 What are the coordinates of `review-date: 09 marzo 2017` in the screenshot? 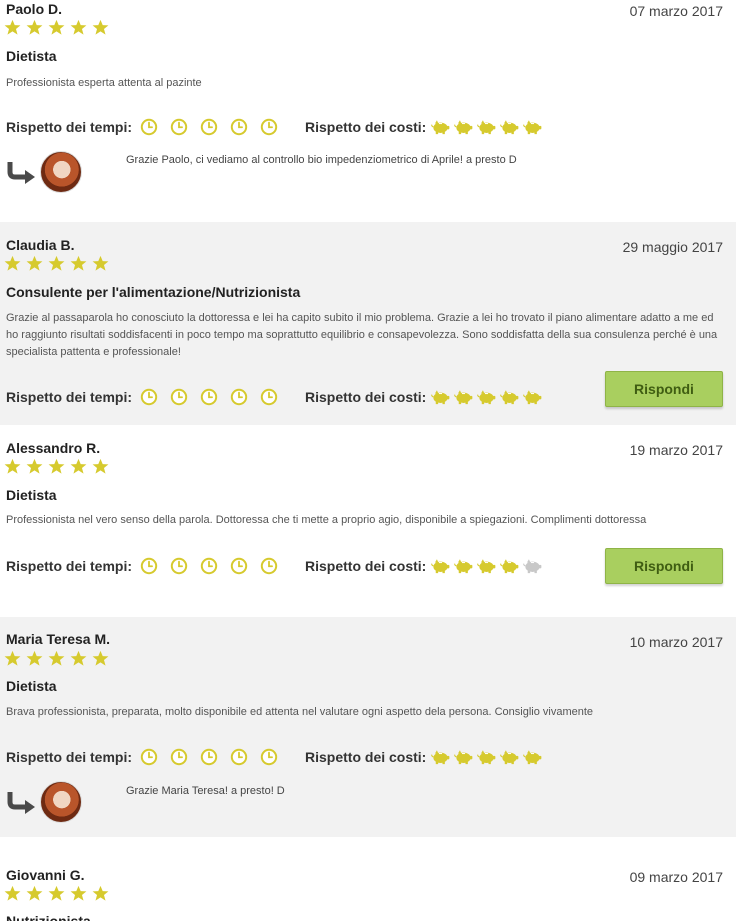 It's located at (676, 877).